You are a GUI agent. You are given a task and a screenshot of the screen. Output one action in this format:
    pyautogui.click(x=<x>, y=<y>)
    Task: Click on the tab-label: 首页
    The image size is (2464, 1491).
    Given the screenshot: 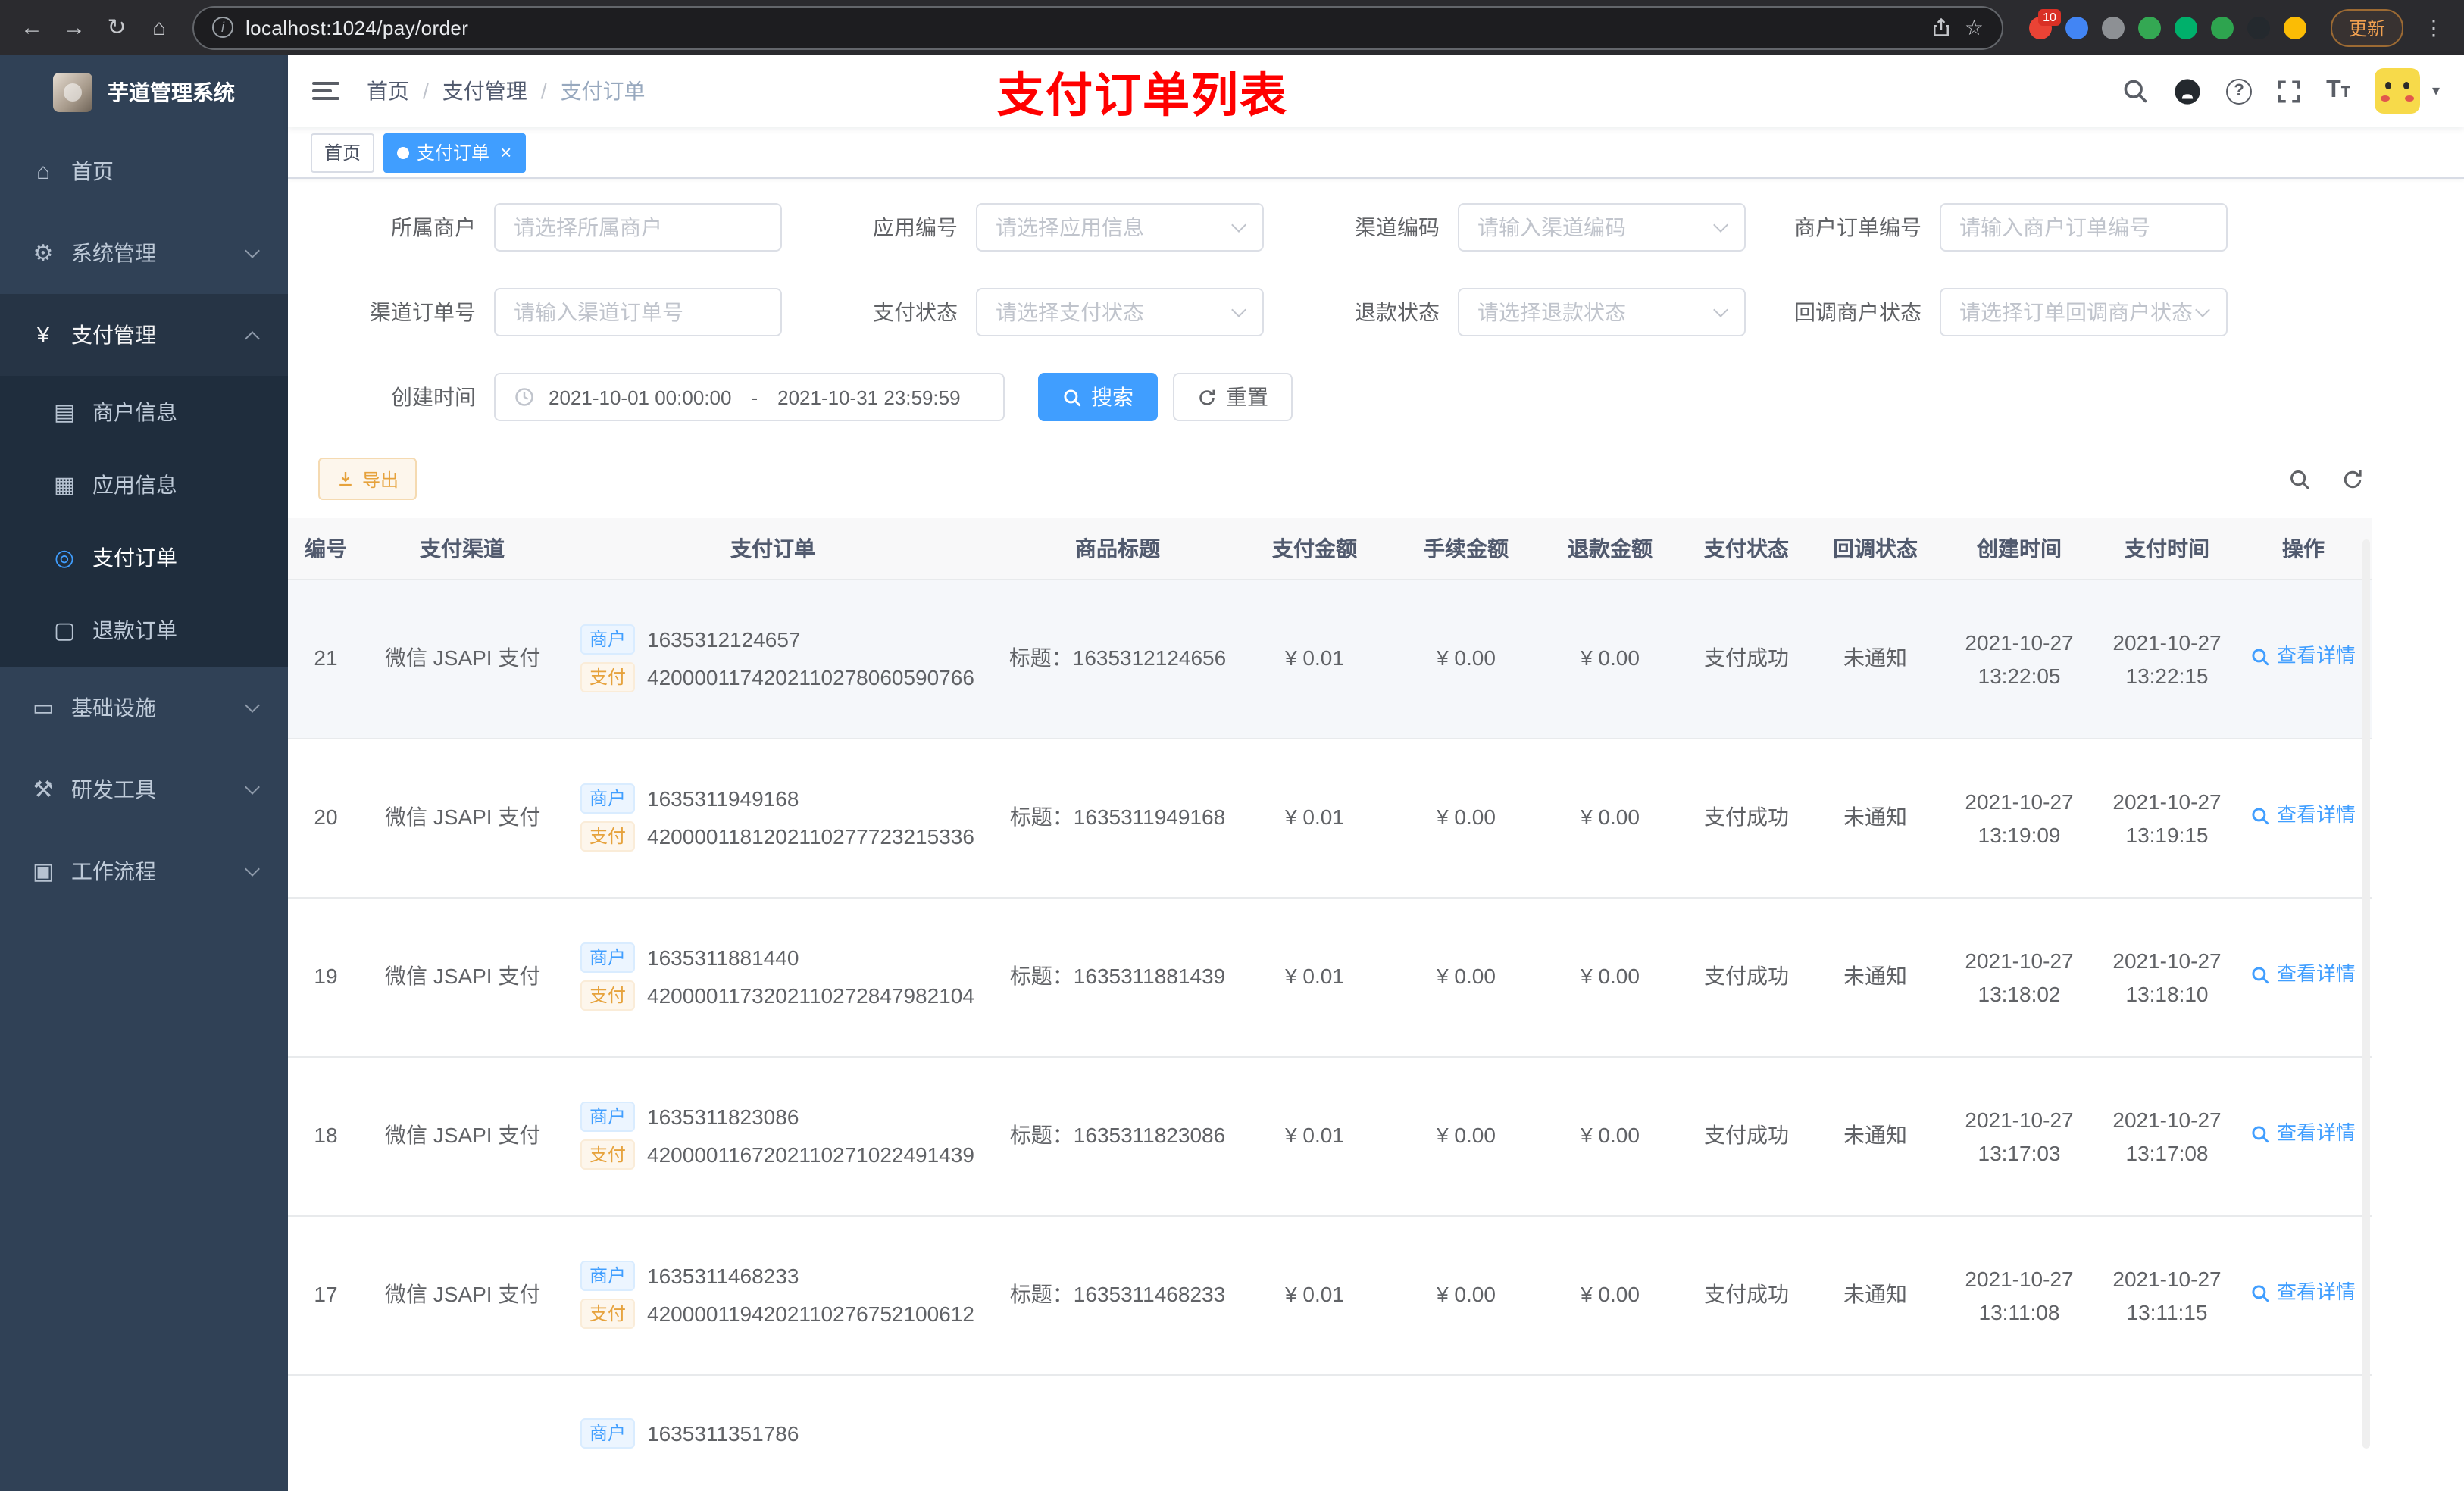 What is the action you would take?
    pyautogui.click(x=342, y=153)
    